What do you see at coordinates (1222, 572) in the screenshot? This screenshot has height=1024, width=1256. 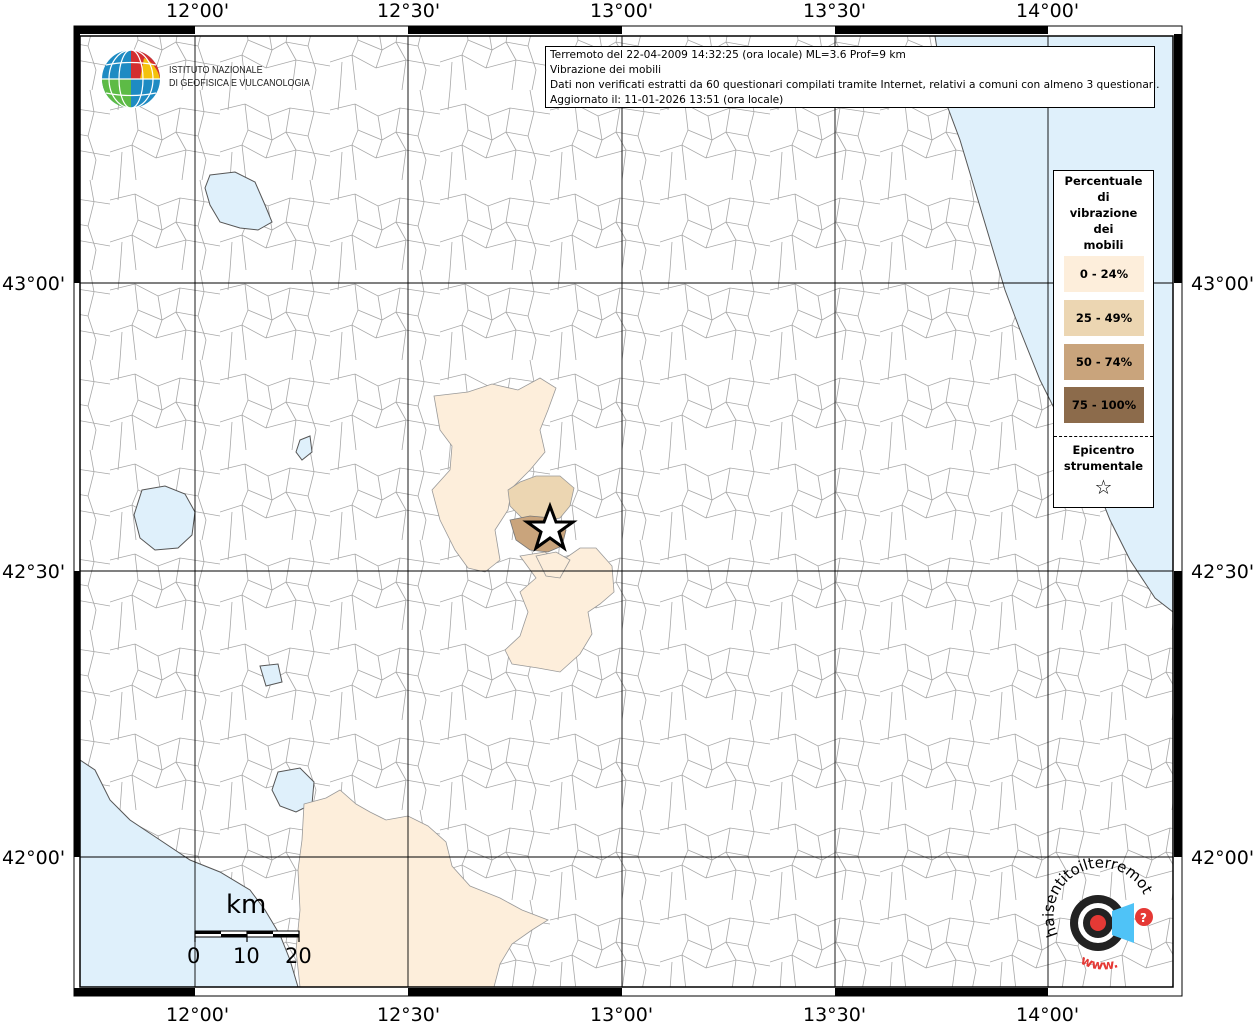 I see `lat-label-right-4230: 42°30'` at bounding box center [1222, 572].